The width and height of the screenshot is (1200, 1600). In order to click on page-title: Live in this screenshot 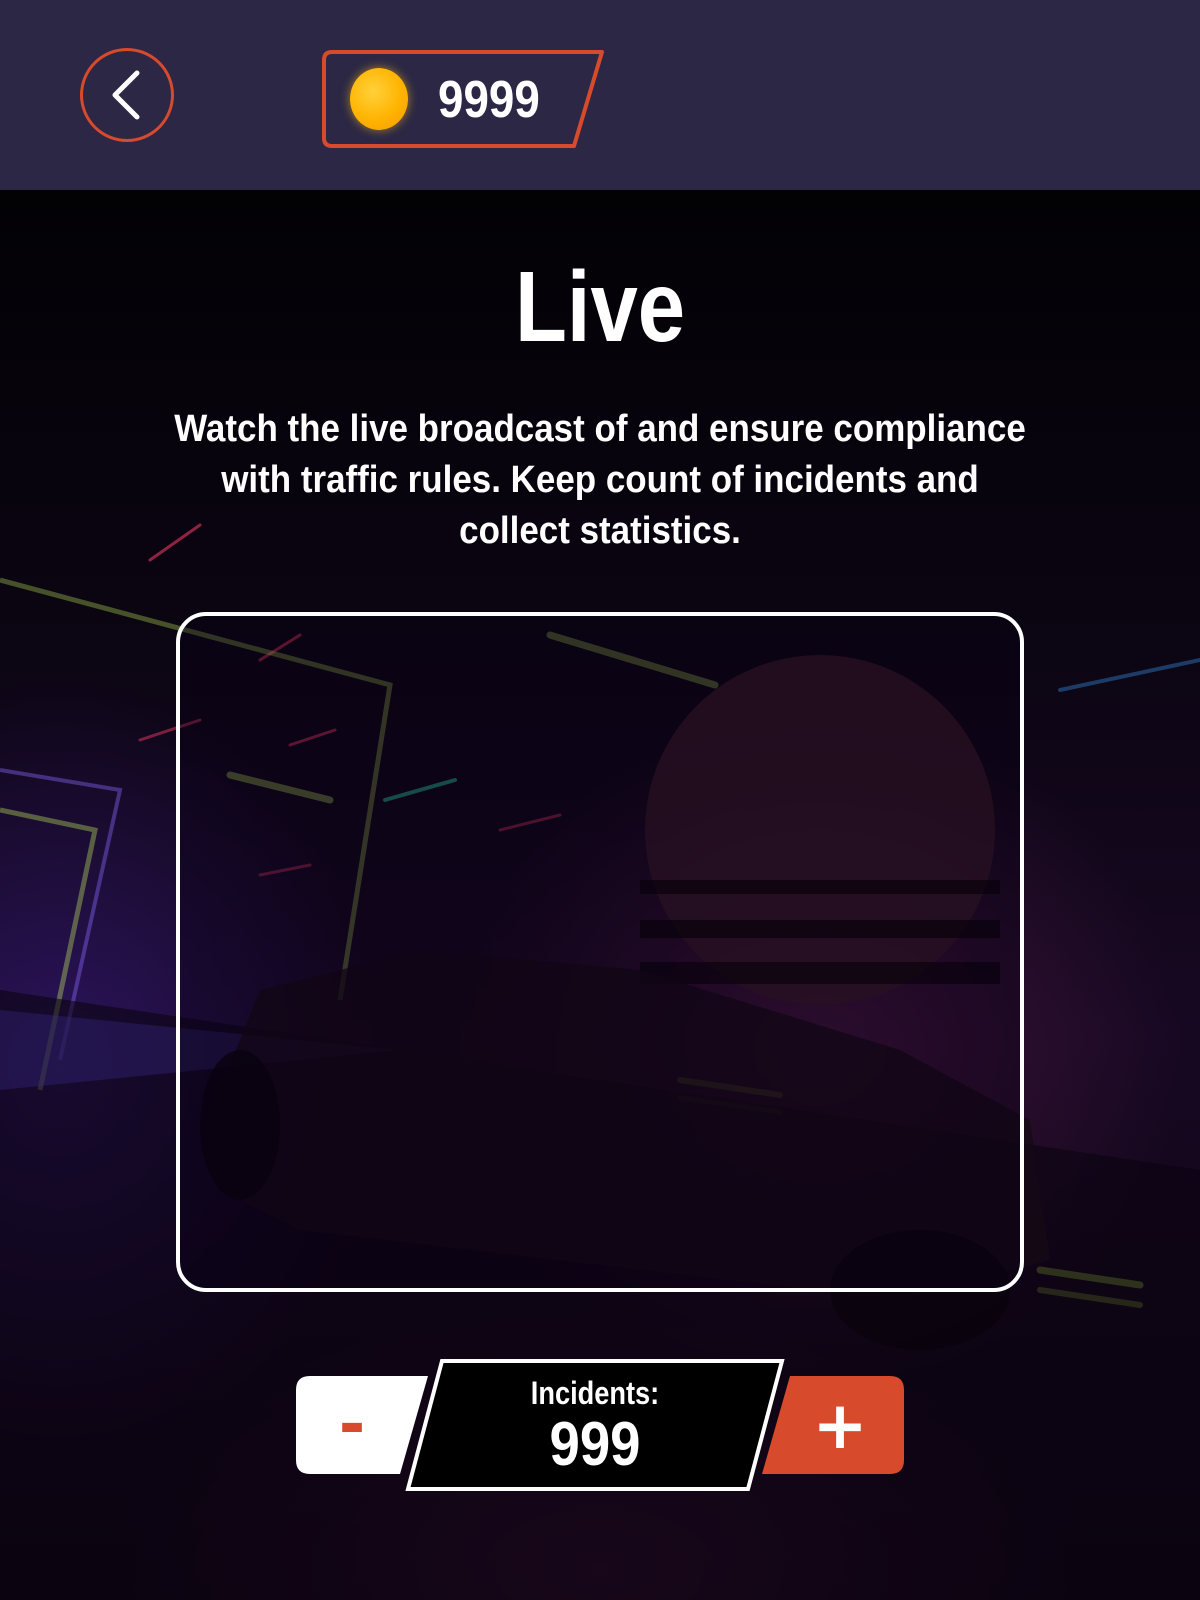, I will do `click(600, 307)`.